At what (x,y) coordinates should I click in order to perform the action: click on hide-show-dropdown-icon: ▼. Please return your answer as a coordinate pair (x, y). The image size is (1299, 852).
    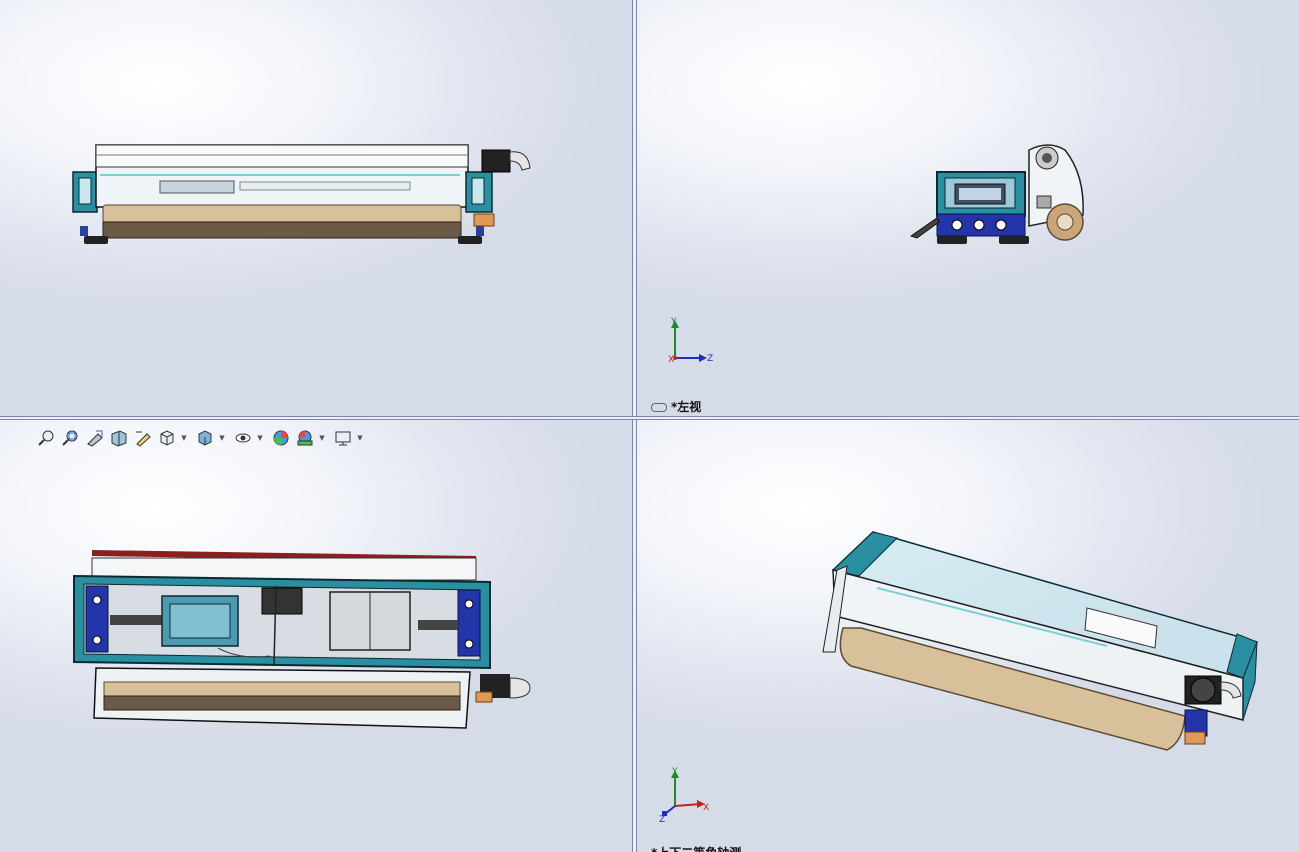
    Looking at the image, I should click on (260, 438).